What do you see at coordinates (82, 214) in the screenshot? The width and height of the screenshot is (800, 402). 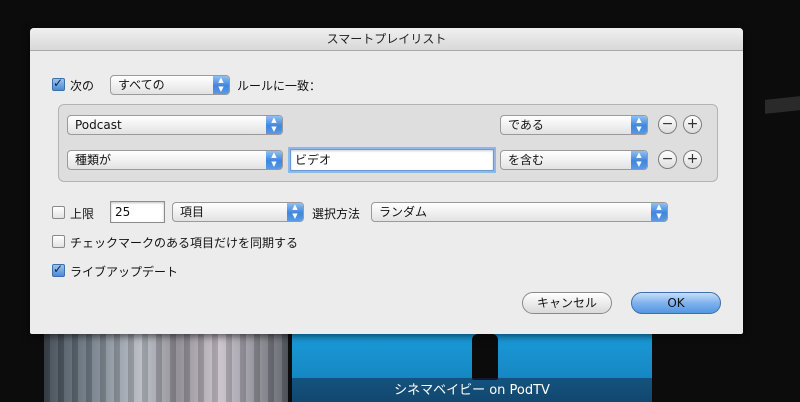 I see `limit-label: 上限` at bounding box center [82, 214].